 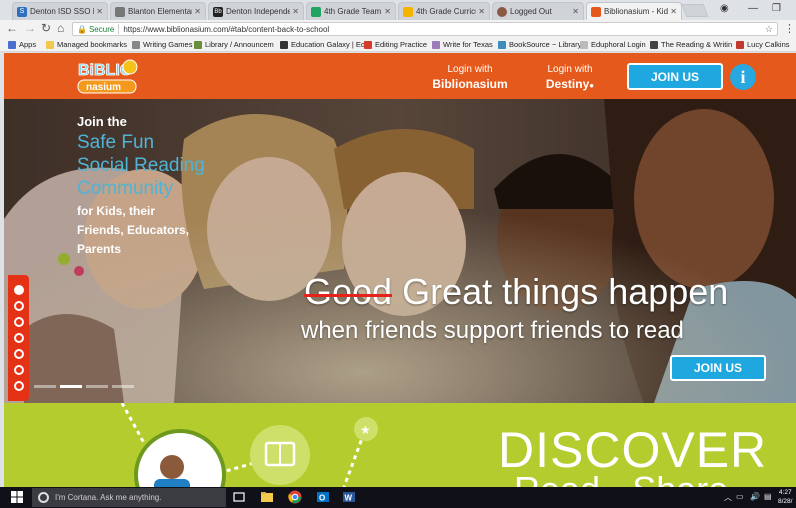 I want to click on bookmark-editing-practice: Editing Practice, so click(x=395, y=44).